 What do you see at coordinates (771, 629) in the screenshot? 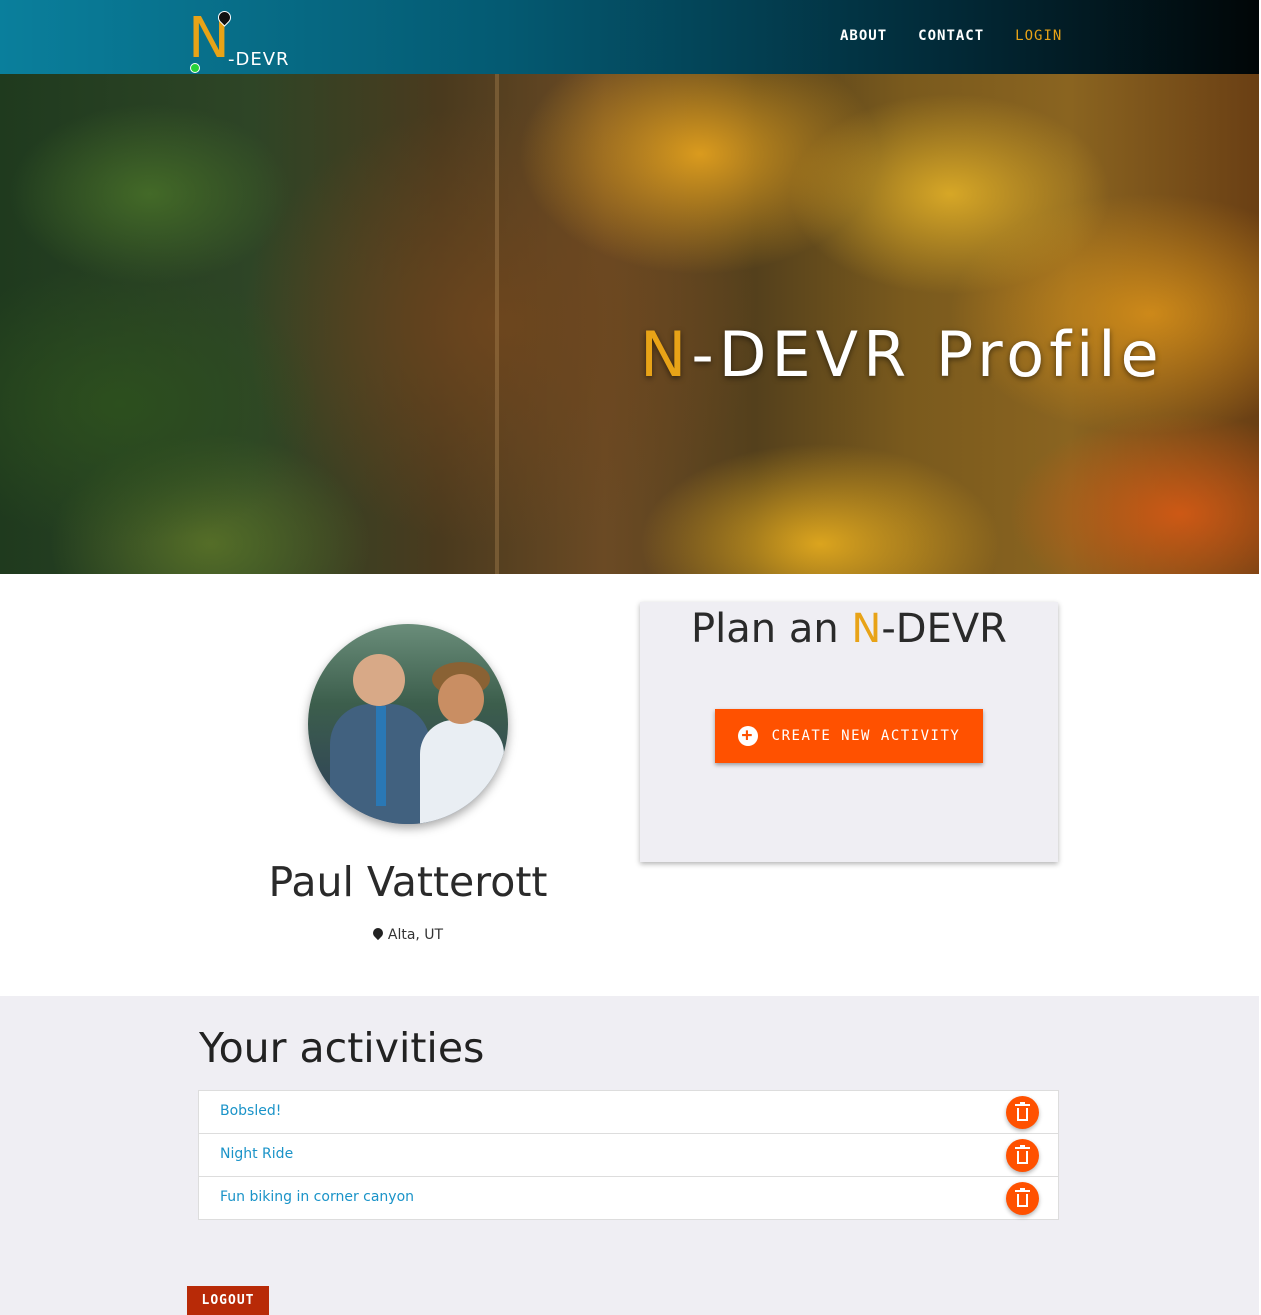
I see `plan-title-prefix: Plan an` at bounding box center [771, 629].